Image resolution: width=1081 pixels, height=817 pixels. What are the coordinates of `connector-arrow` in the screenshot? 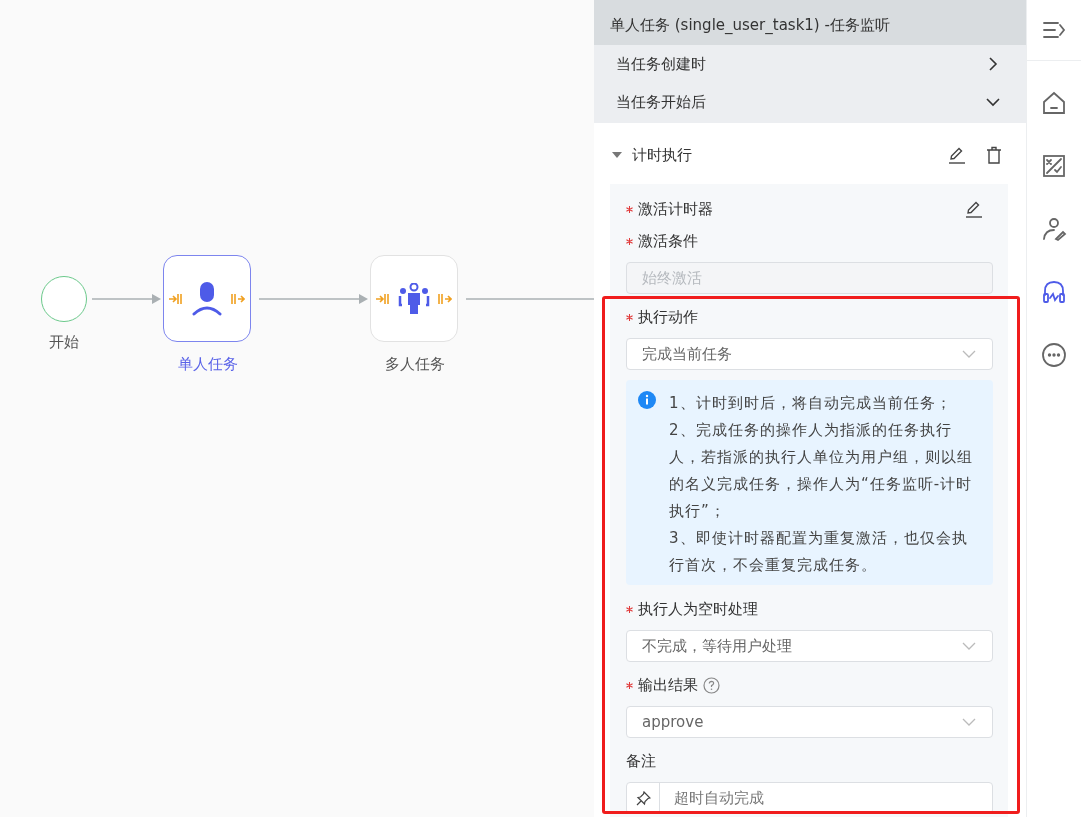 It's located at (126, 299).